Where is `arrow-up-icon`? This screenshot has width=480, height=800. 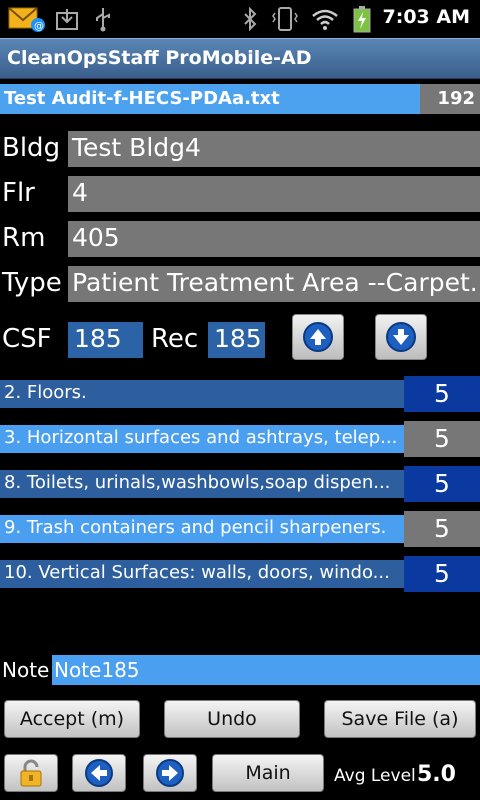
arrow-up-icon is located at coordinates (318, 337).